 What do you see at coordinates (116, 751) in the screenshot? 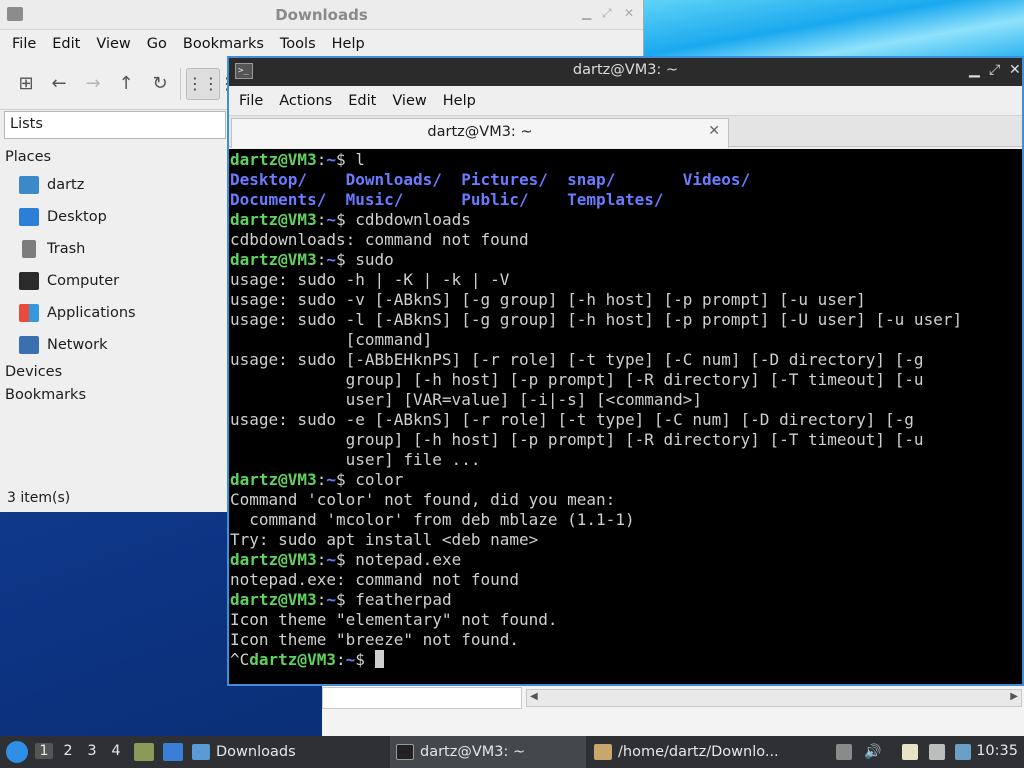
I see `workspace-4: 4` at bounding box center [116, 751].